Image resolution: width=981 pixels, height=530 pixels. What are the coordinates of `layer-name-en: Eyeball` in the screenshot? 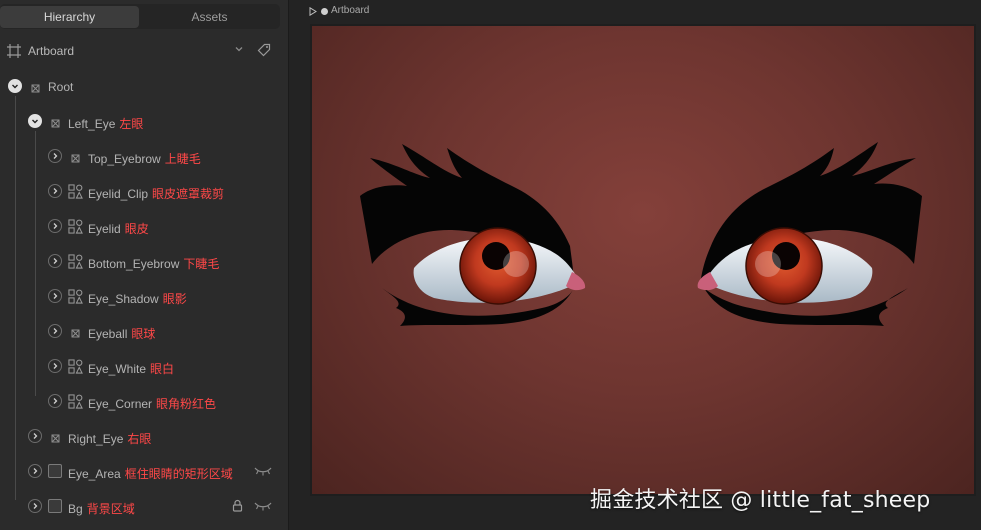 It's located at (108, 334).